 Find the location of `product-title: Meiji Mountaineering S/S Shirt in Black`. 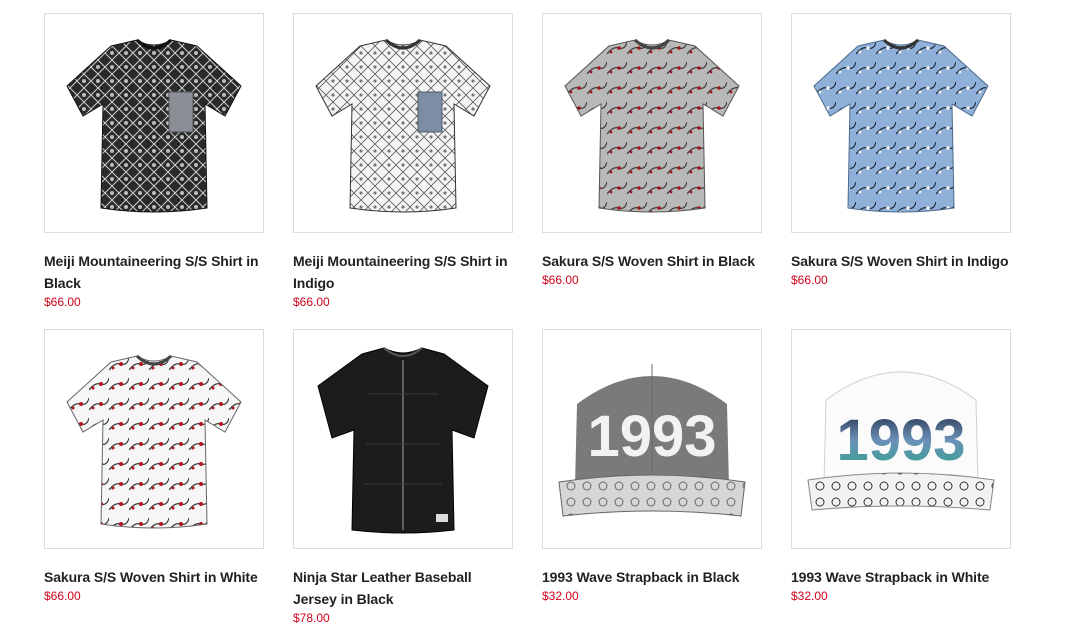

product-title: Meiji Mountaineering S/S Shirt in Black is located at coordinates (154, 272).